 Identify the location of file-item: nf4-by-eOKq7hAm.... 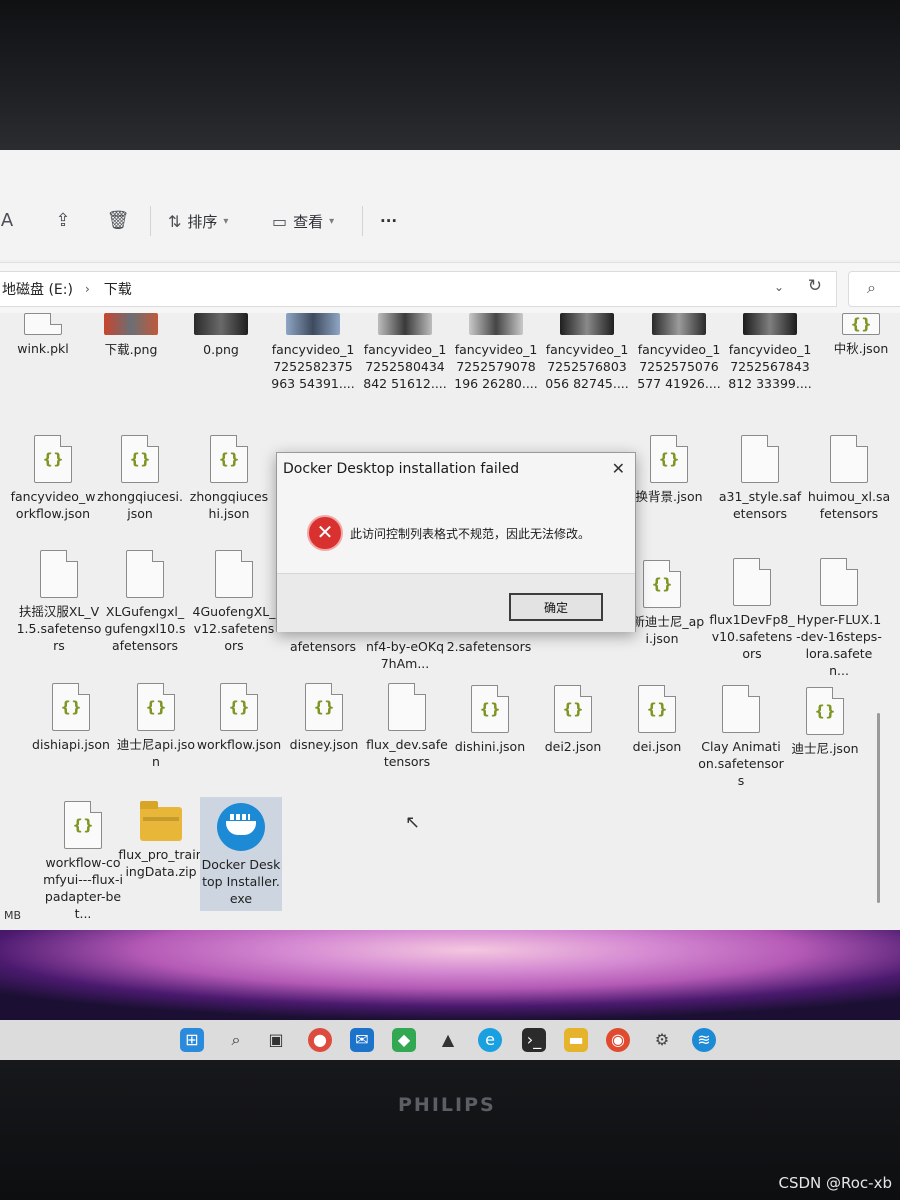
(405, 655).